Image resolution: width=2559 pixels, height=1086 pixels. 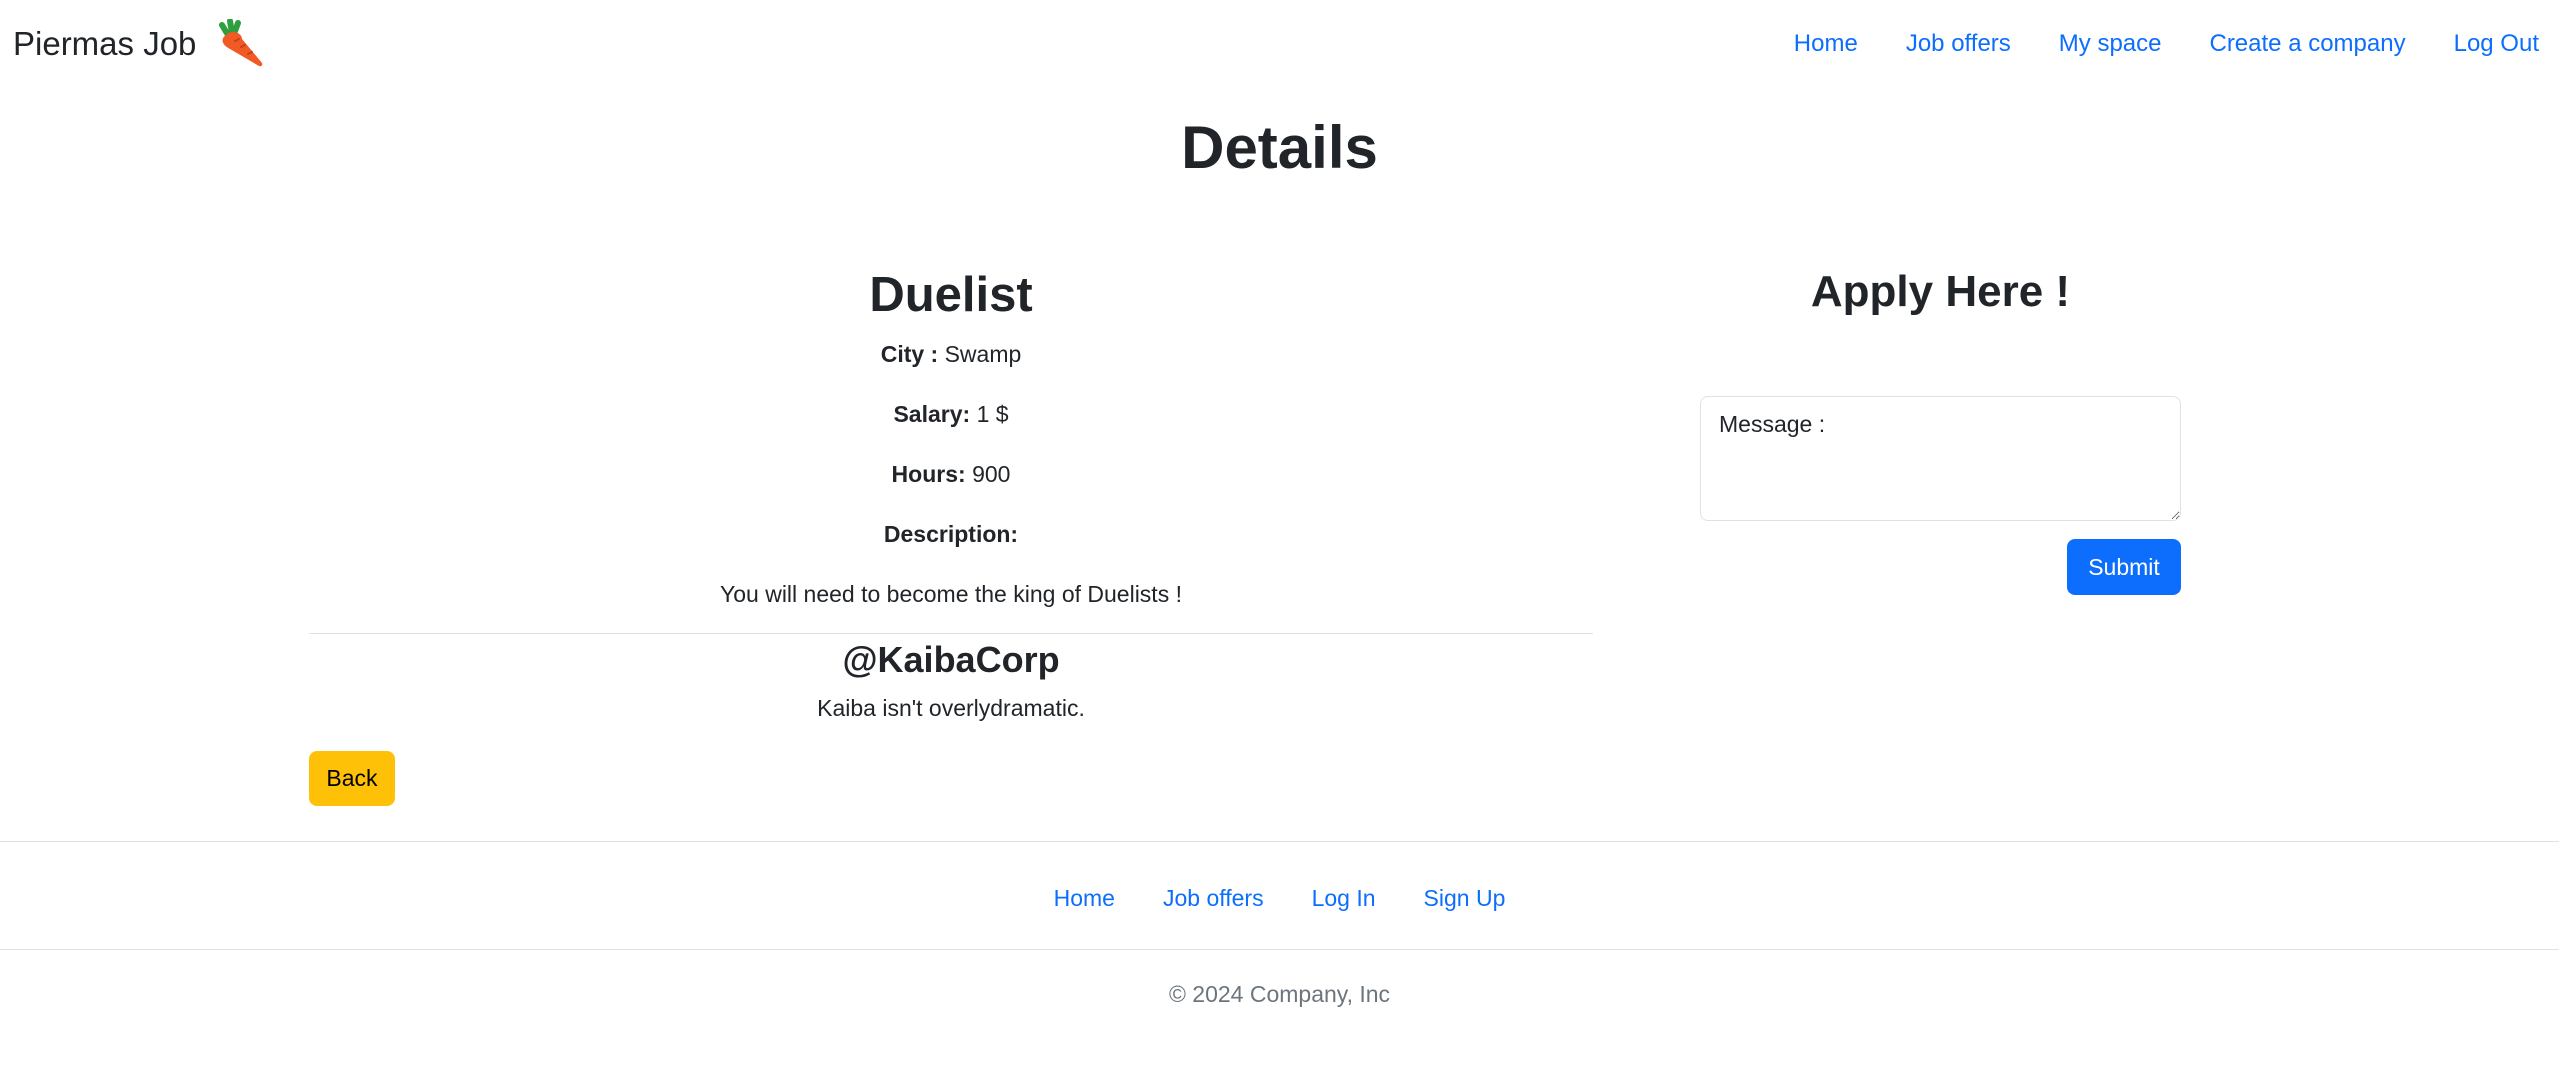 I want to click on footer-log-in-link: Log In, so click(x=1344, y=898).